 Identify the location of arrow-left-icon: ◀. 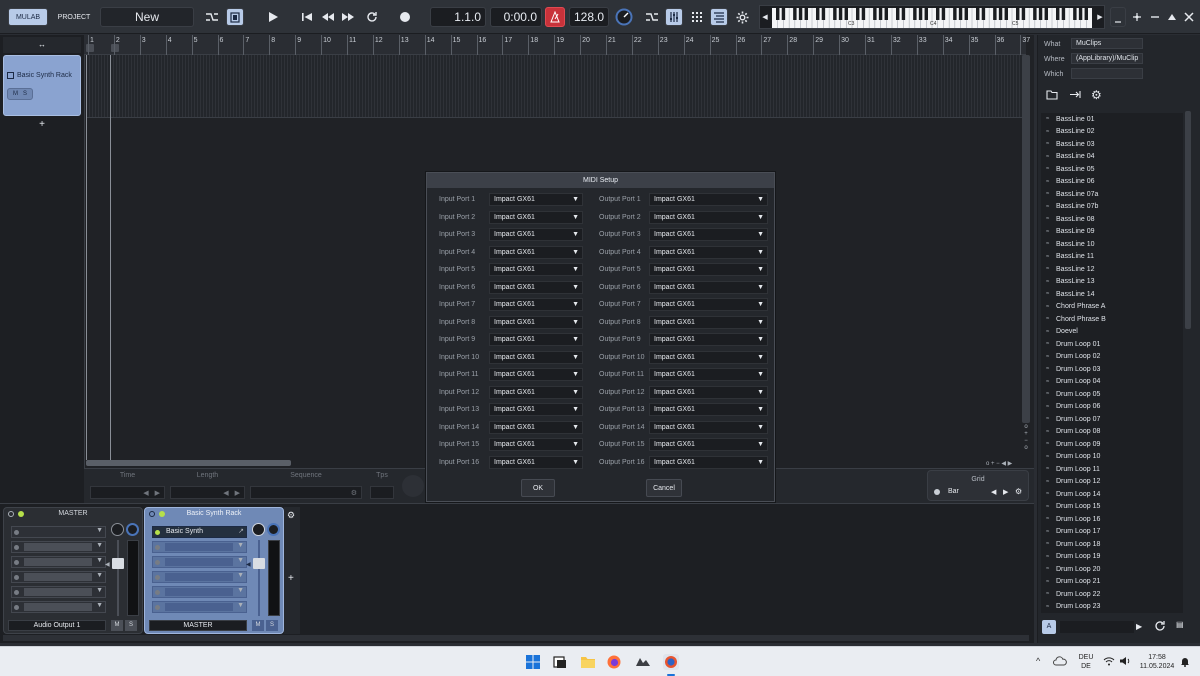
(145, 493).